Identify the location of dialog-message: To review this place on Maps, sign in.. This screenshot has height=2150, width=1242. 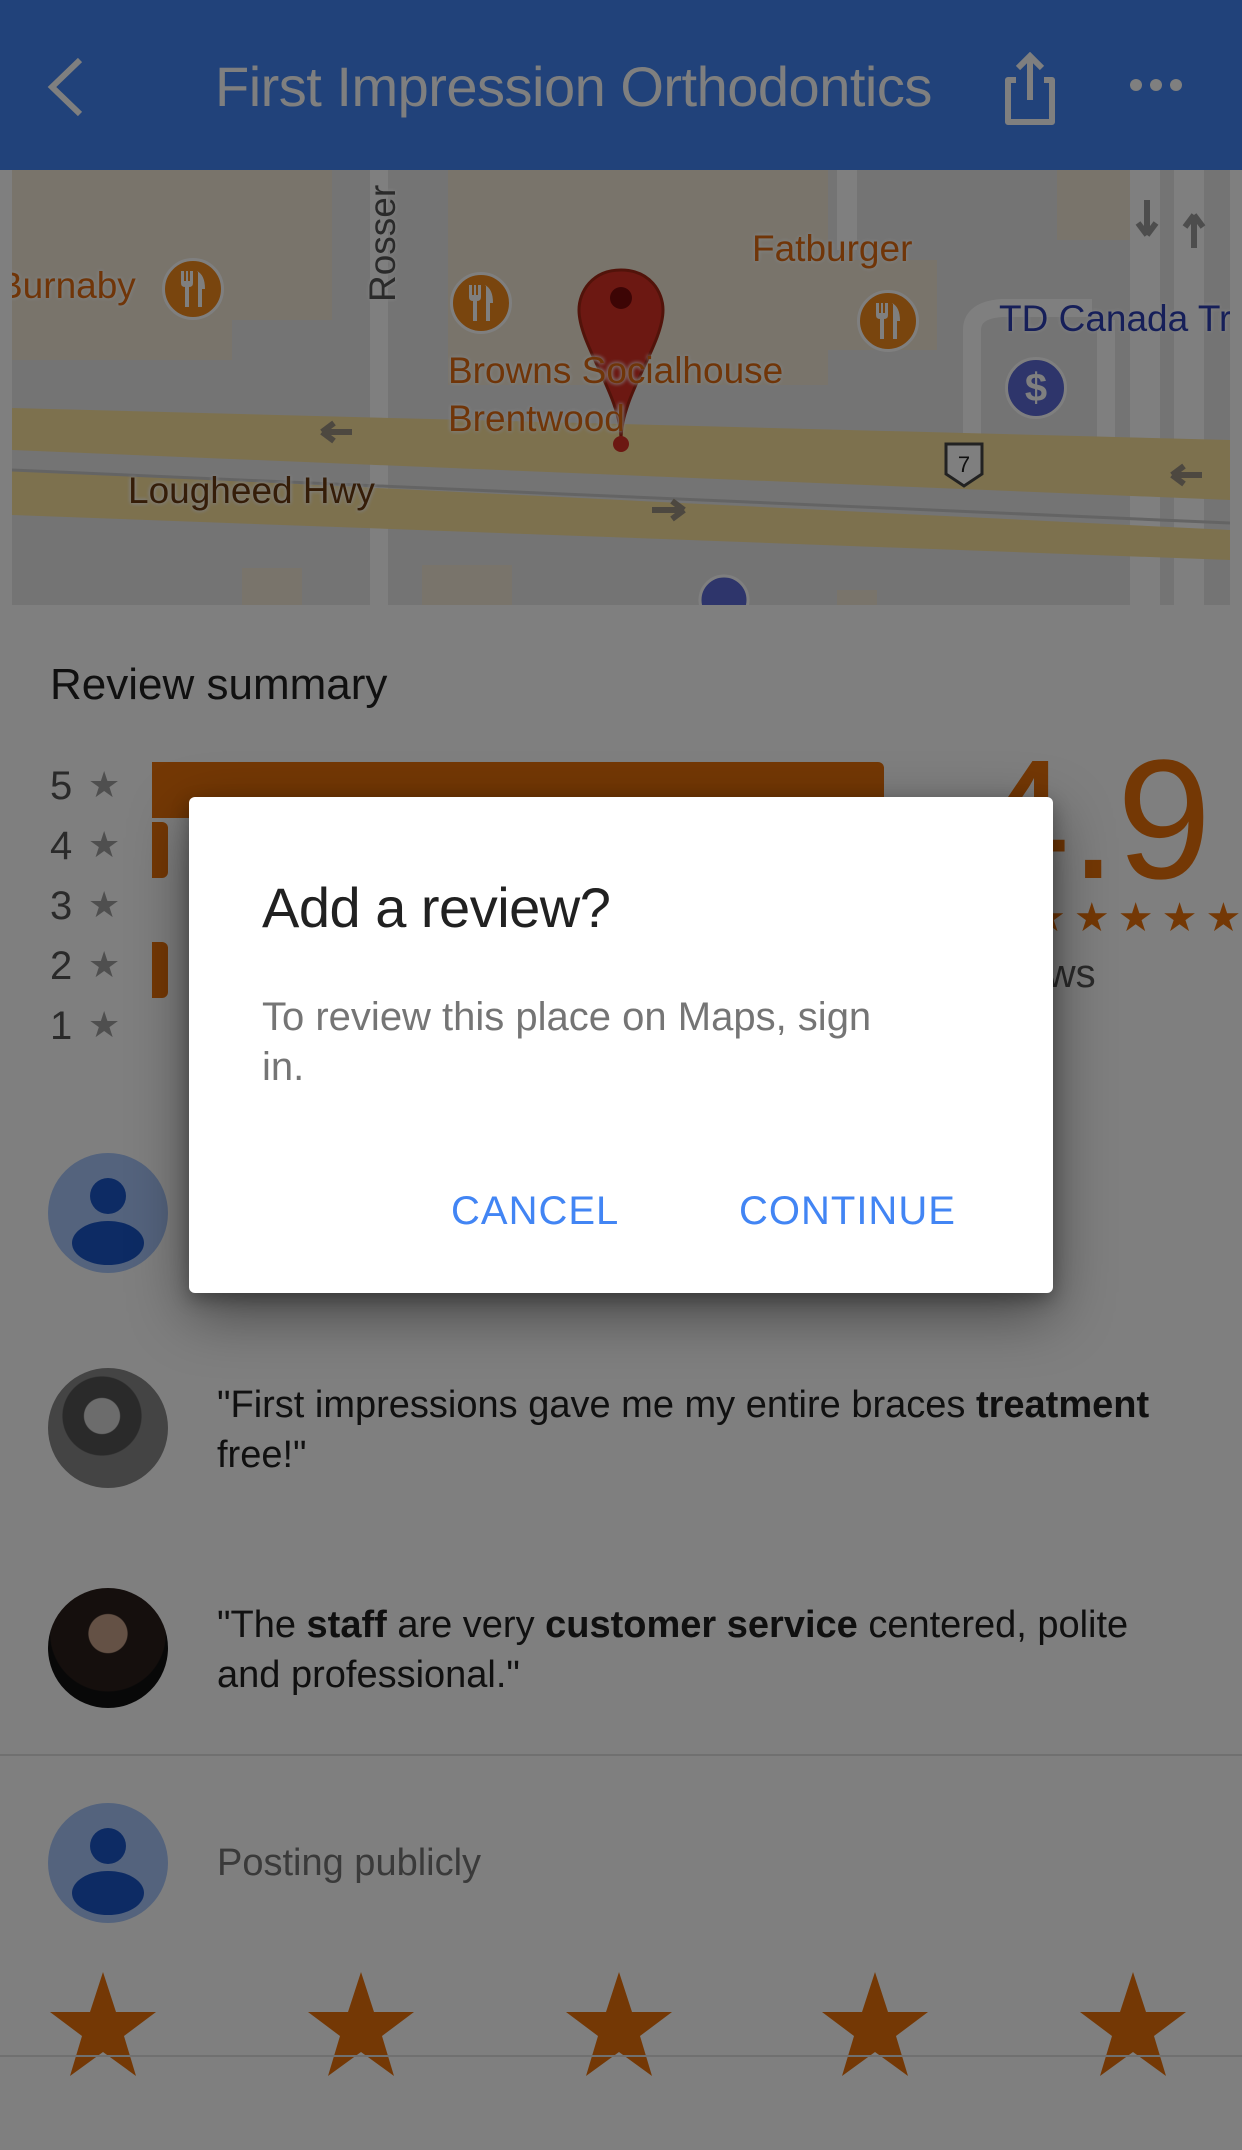
(567, 1042).